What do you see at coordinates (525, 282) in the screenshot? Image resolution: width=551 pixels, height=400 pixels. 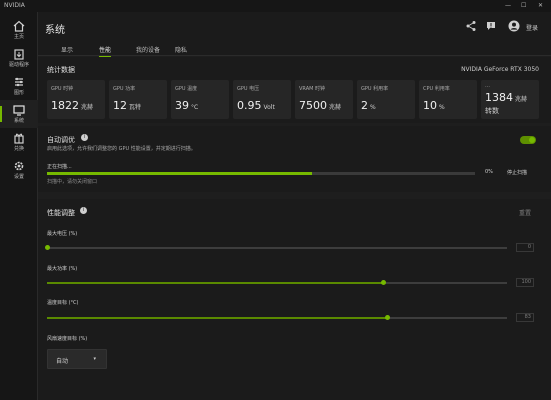 I see `power-value-field: 100` at bounding box center [525, 282].